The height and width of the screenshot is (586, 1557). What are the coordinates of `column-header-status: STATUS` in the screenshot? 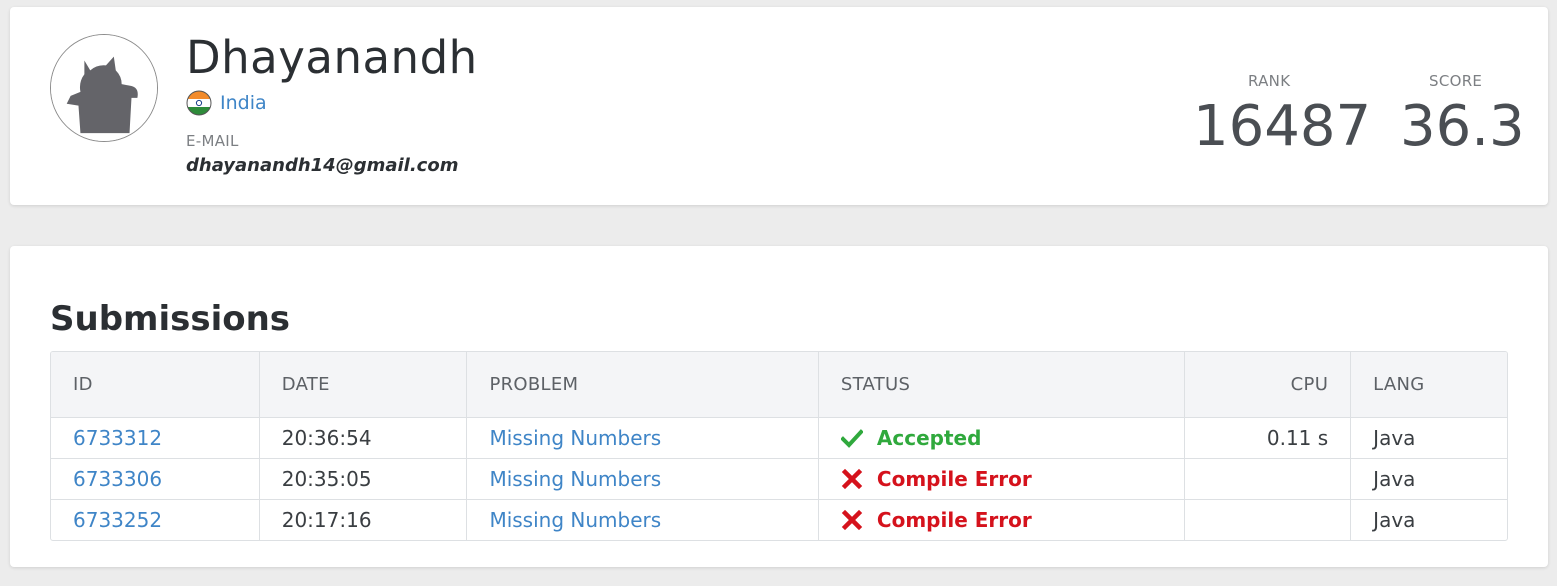 It's located at (1000, 384).